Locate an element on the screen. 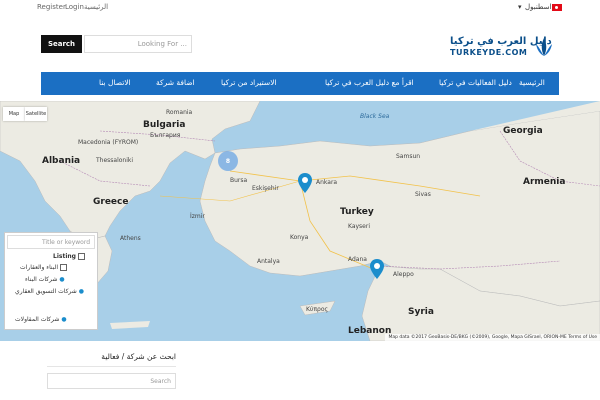 The width and height of the screenshot is (600, 400). map-label-konya: Konya is located at coordinates (299, 237).